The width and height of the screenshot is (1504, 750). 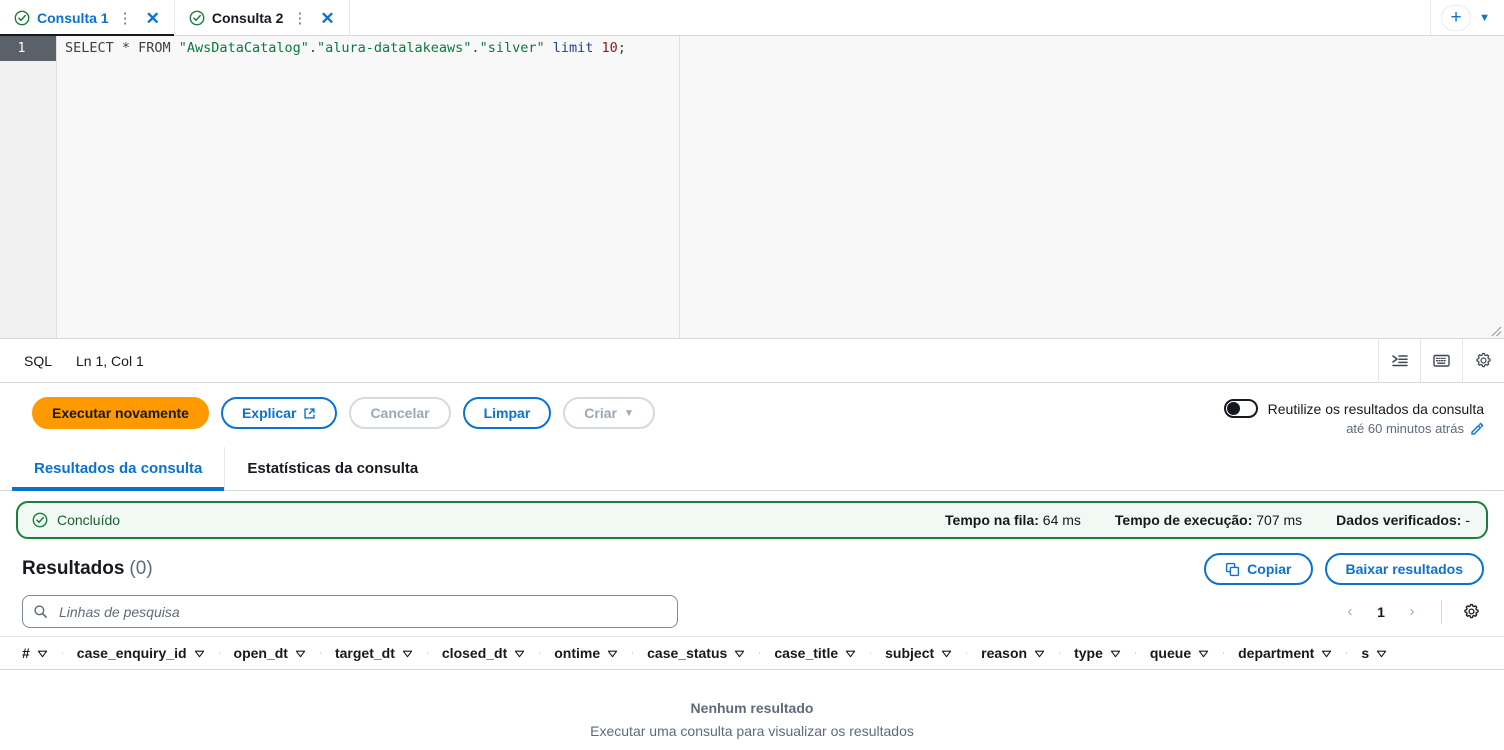 What do you see at coordinates (1088, 653) in the screenshot?
I see `column-header-label: type` at bounding box center [1088, 653].